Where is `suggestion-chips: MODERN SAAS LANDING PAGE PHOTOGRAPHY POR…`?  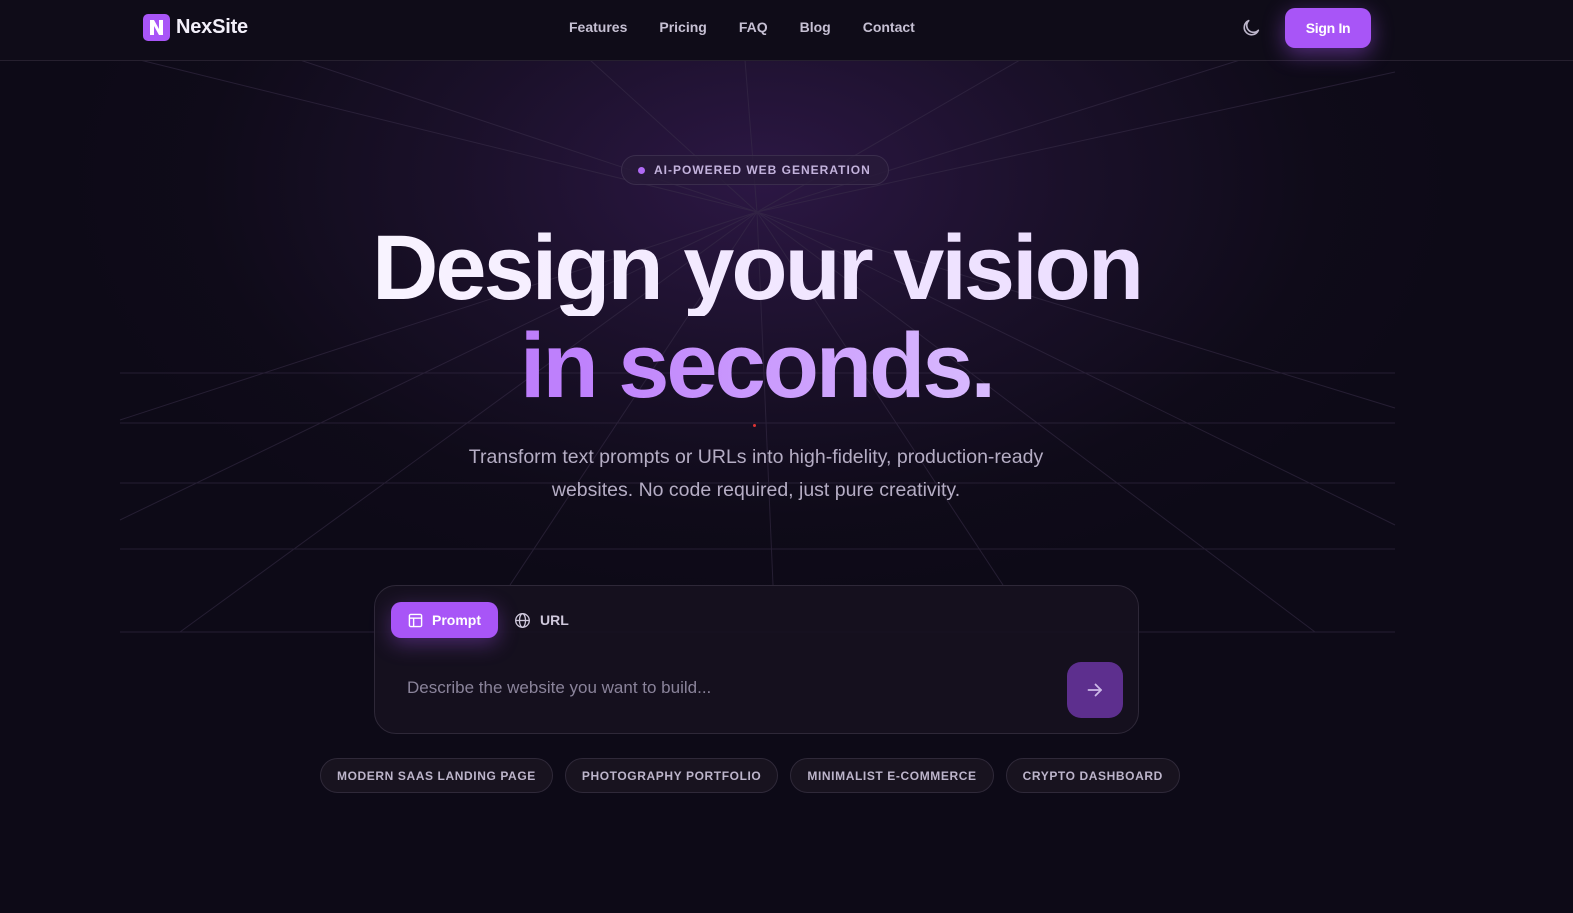 suggestion-chips: MODERN SAAS LANDING PAGE PHOTOGRAPHY POR… is located at coordinates (750, 775).